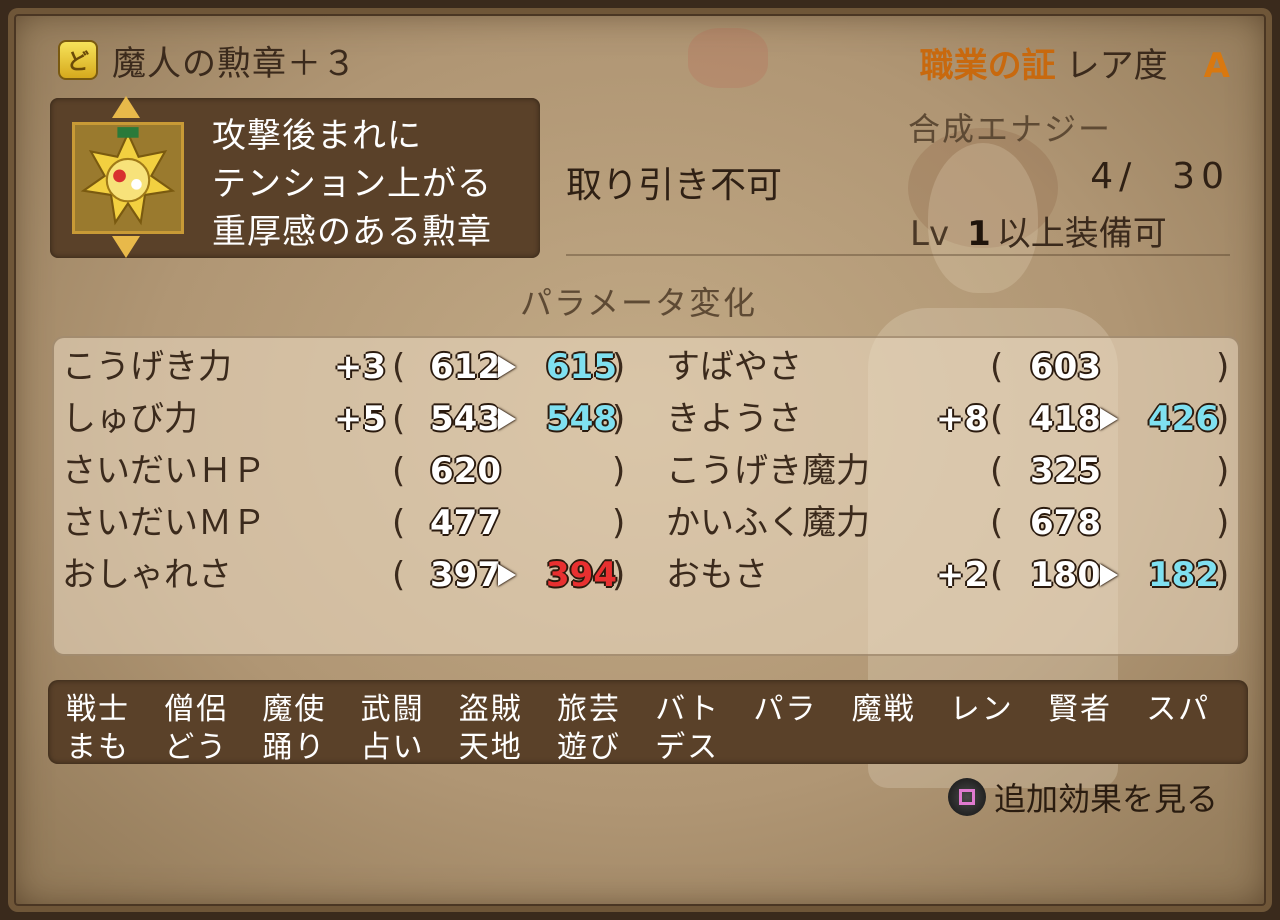  What do you see at coordinates (126, 107) in the screenshot?
I see `scroll-up-arrow-icon` at bounding box center [126, 107].